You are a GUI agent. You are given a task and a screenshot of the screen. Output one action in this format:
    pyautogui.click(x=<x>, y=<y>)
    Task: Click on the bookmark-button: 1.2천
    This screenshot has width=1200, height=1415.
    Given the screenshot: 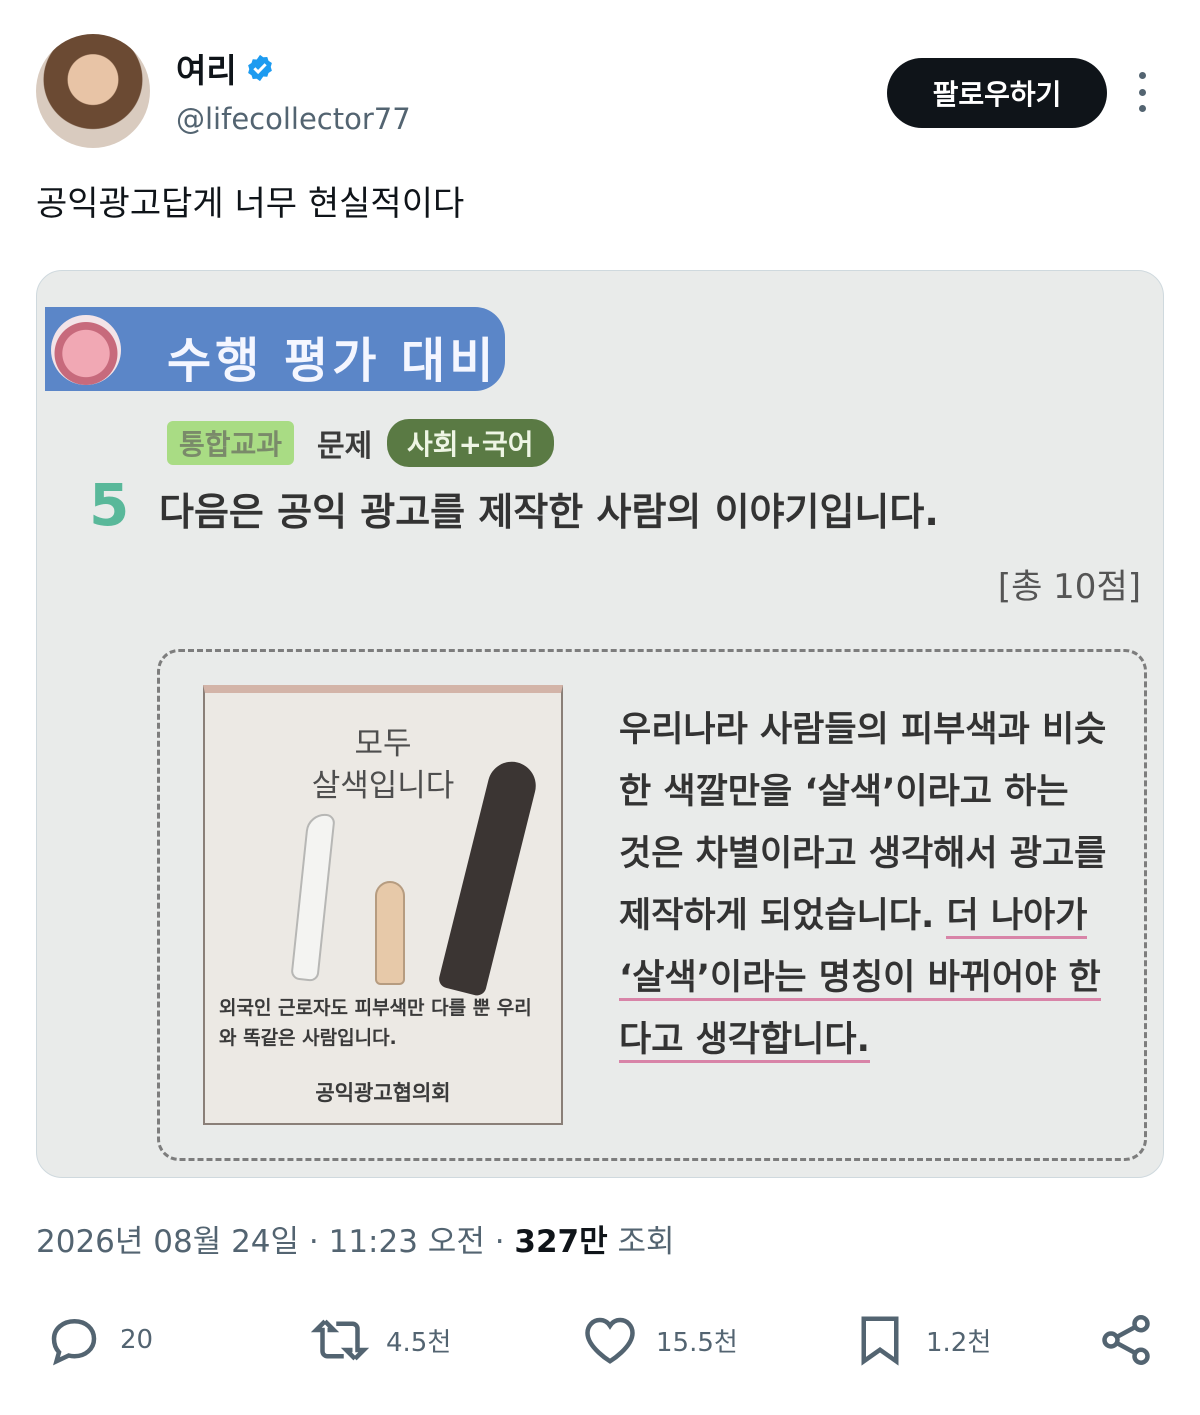 What is the action you would take?
    pyautogui.click(x=920, y=1340)
    